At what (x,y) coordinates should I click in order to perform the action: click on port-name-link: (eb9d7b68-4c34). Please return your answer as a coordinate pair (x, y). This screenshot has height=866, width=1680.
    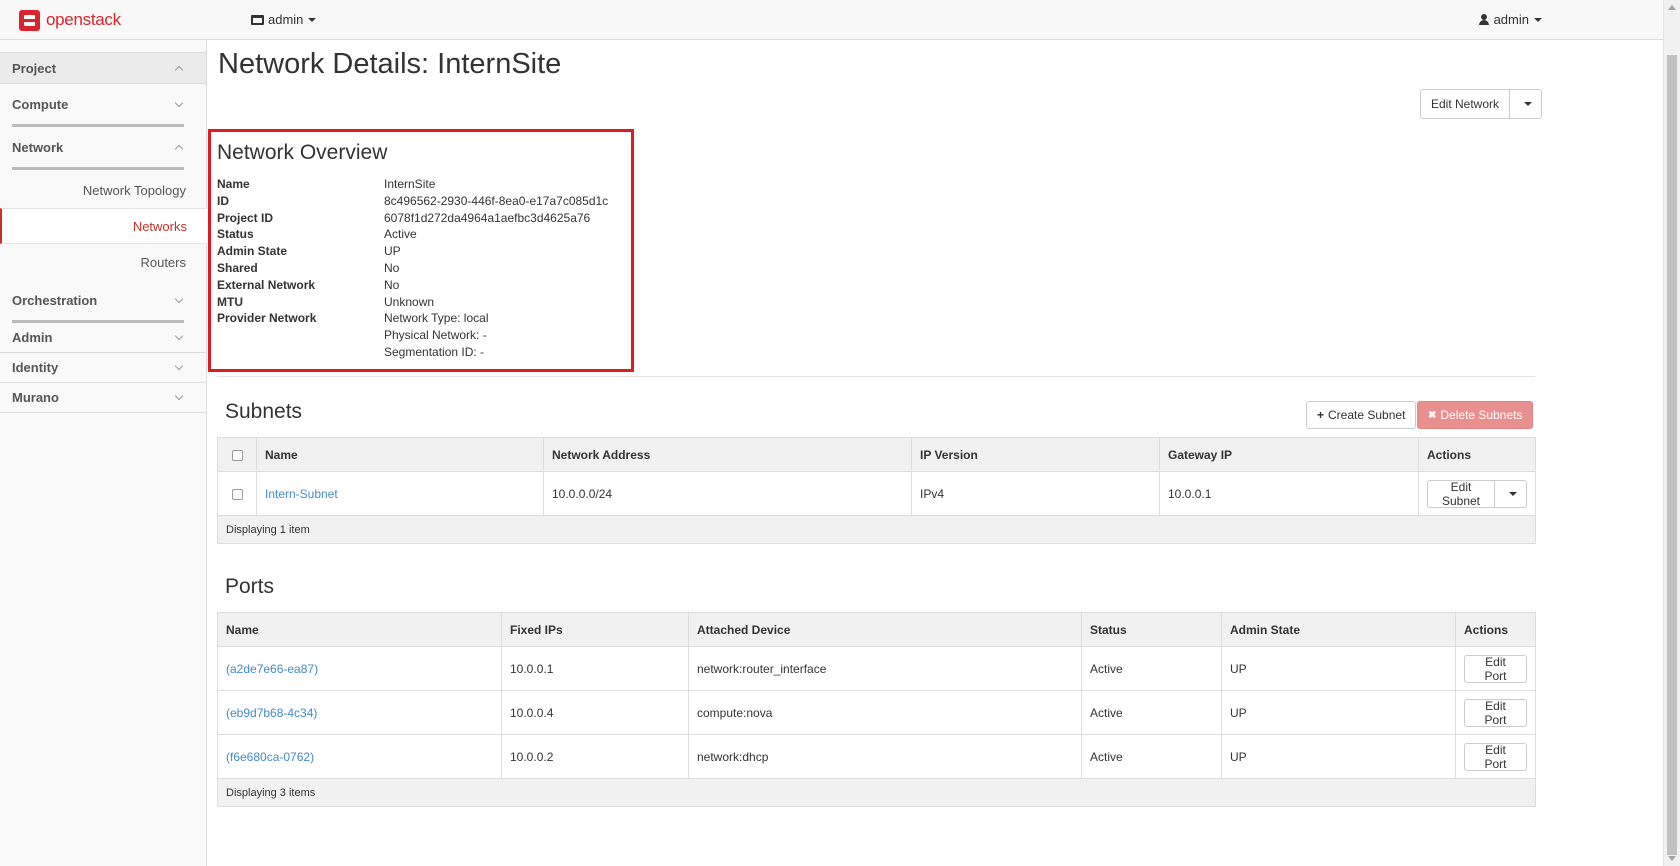
    Looking at the image, I should click on (271, 713).